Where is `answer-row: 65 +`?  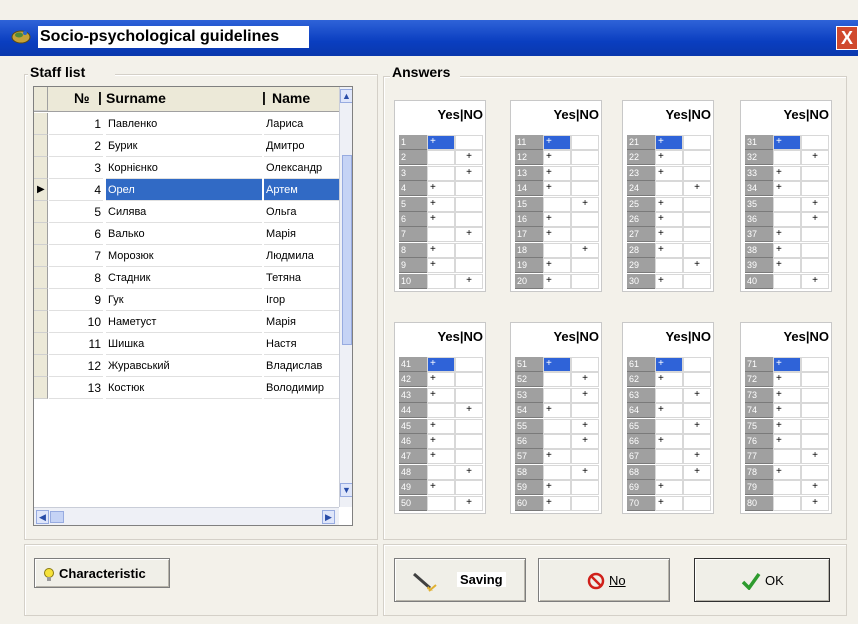 answer-row: 65 + is located at coordinates (669, 426).